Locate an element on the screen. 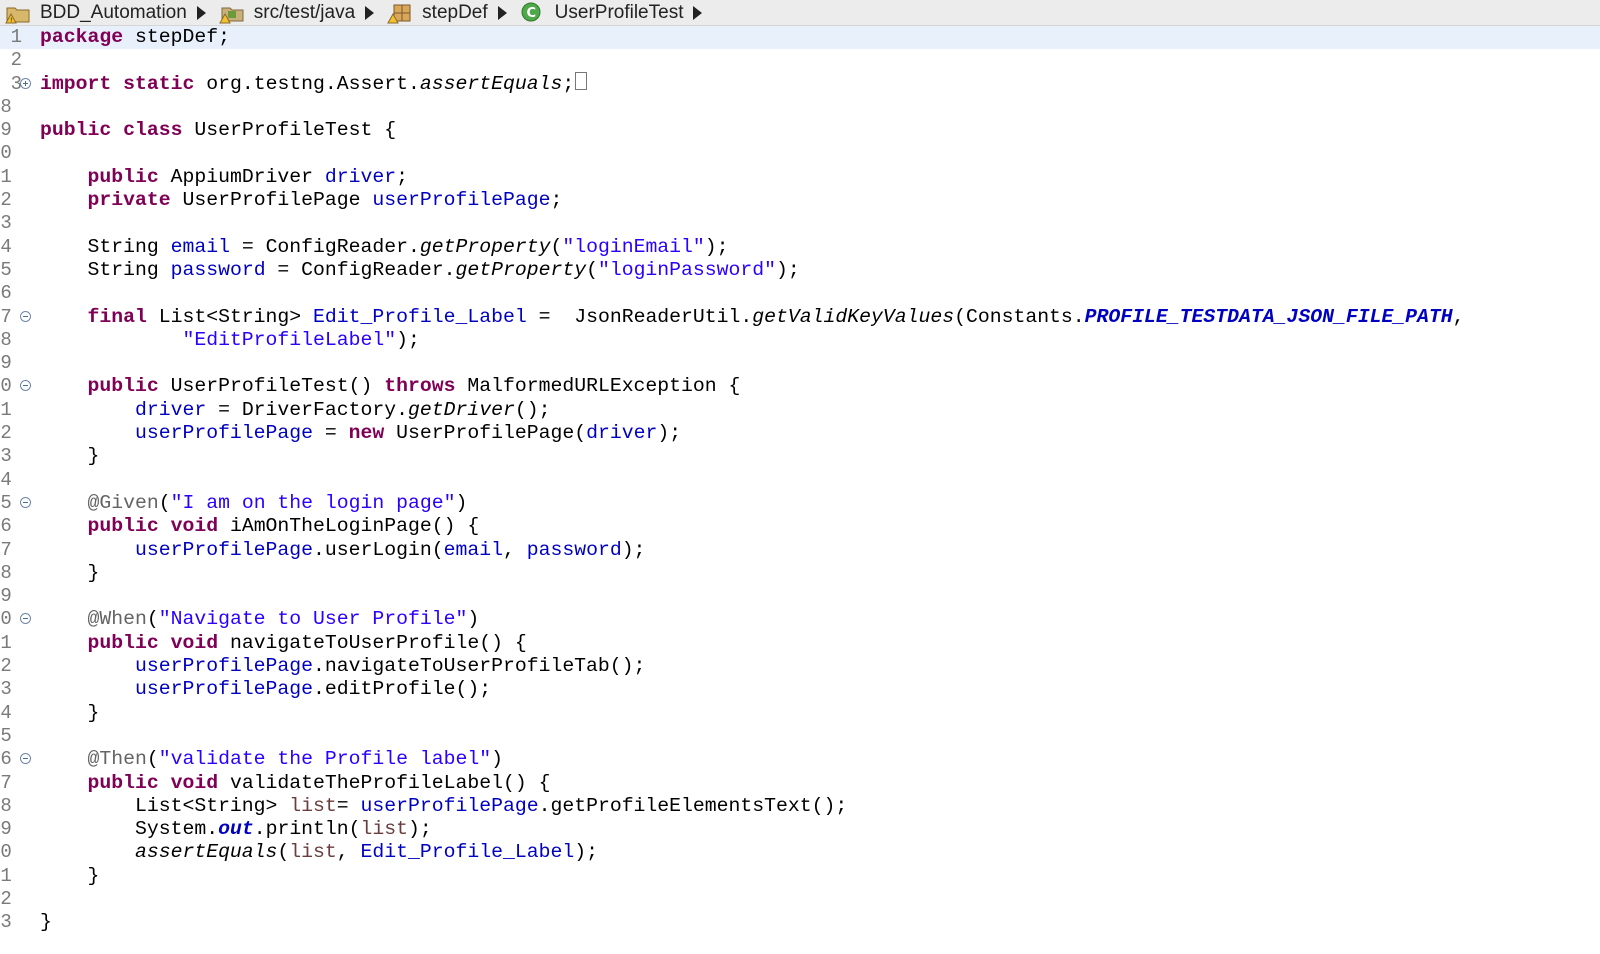 The height and width of the screenshot is (954, 1600). line-number: 42 is located at coordinates (6, 666).